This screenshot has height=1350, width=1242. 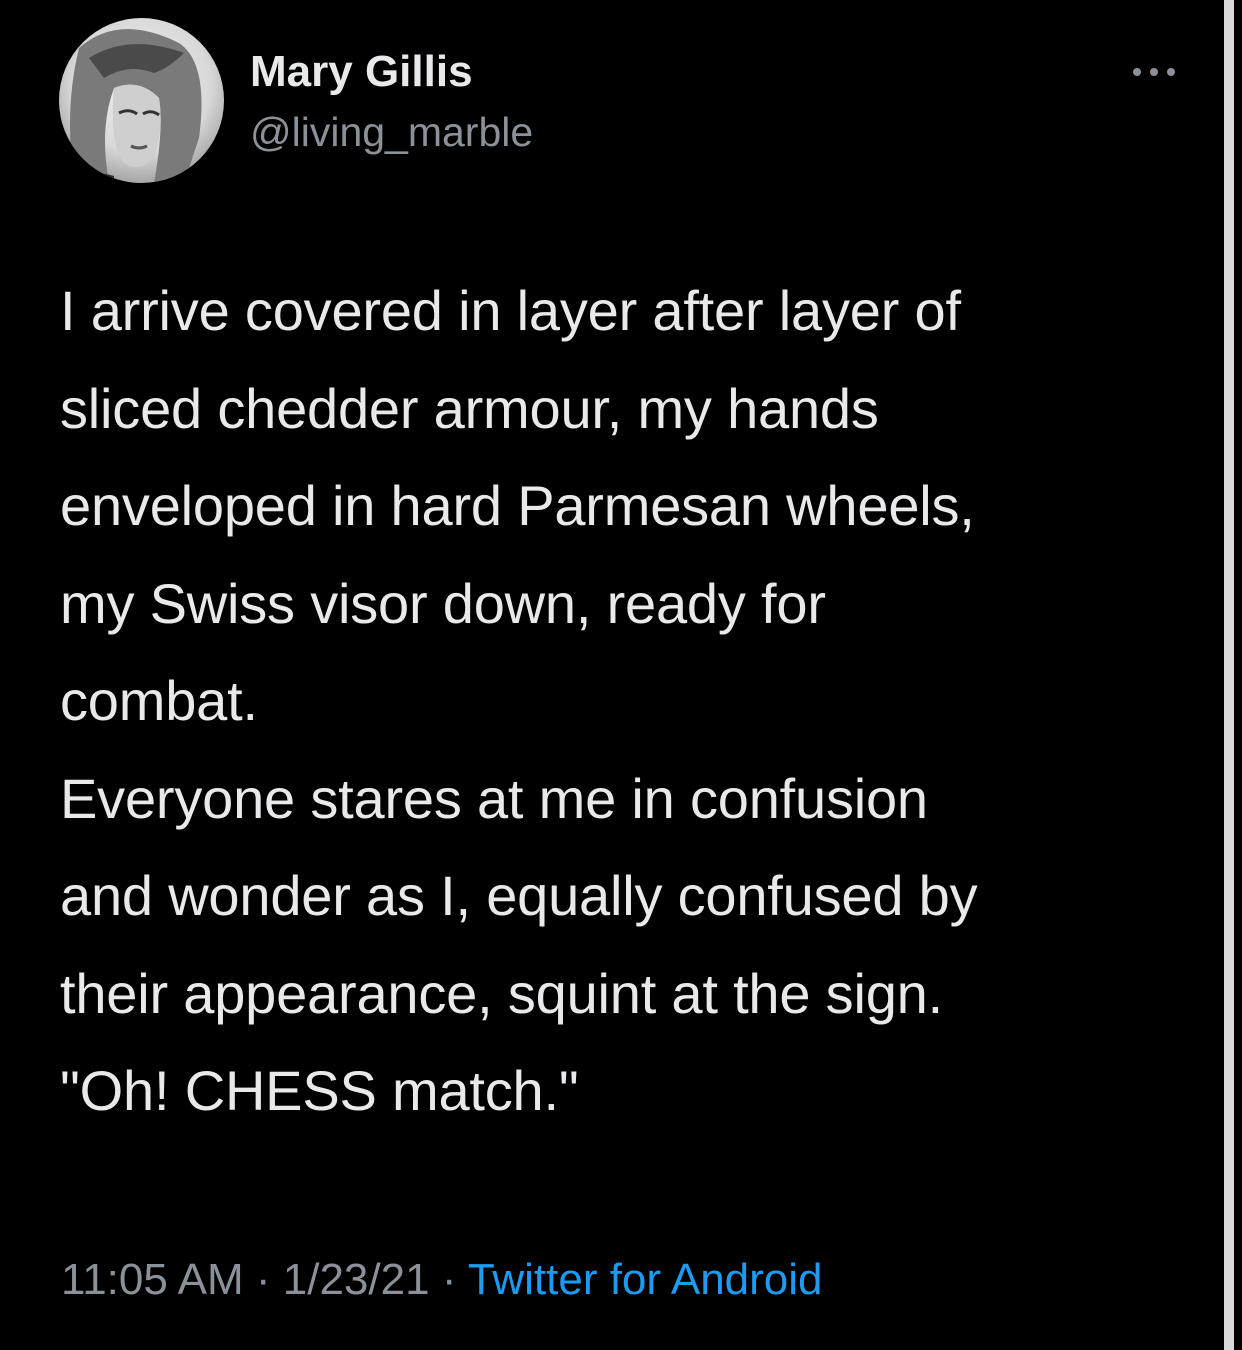 I want to click on more-horizontal-icon, so click(x=1154, y=72).